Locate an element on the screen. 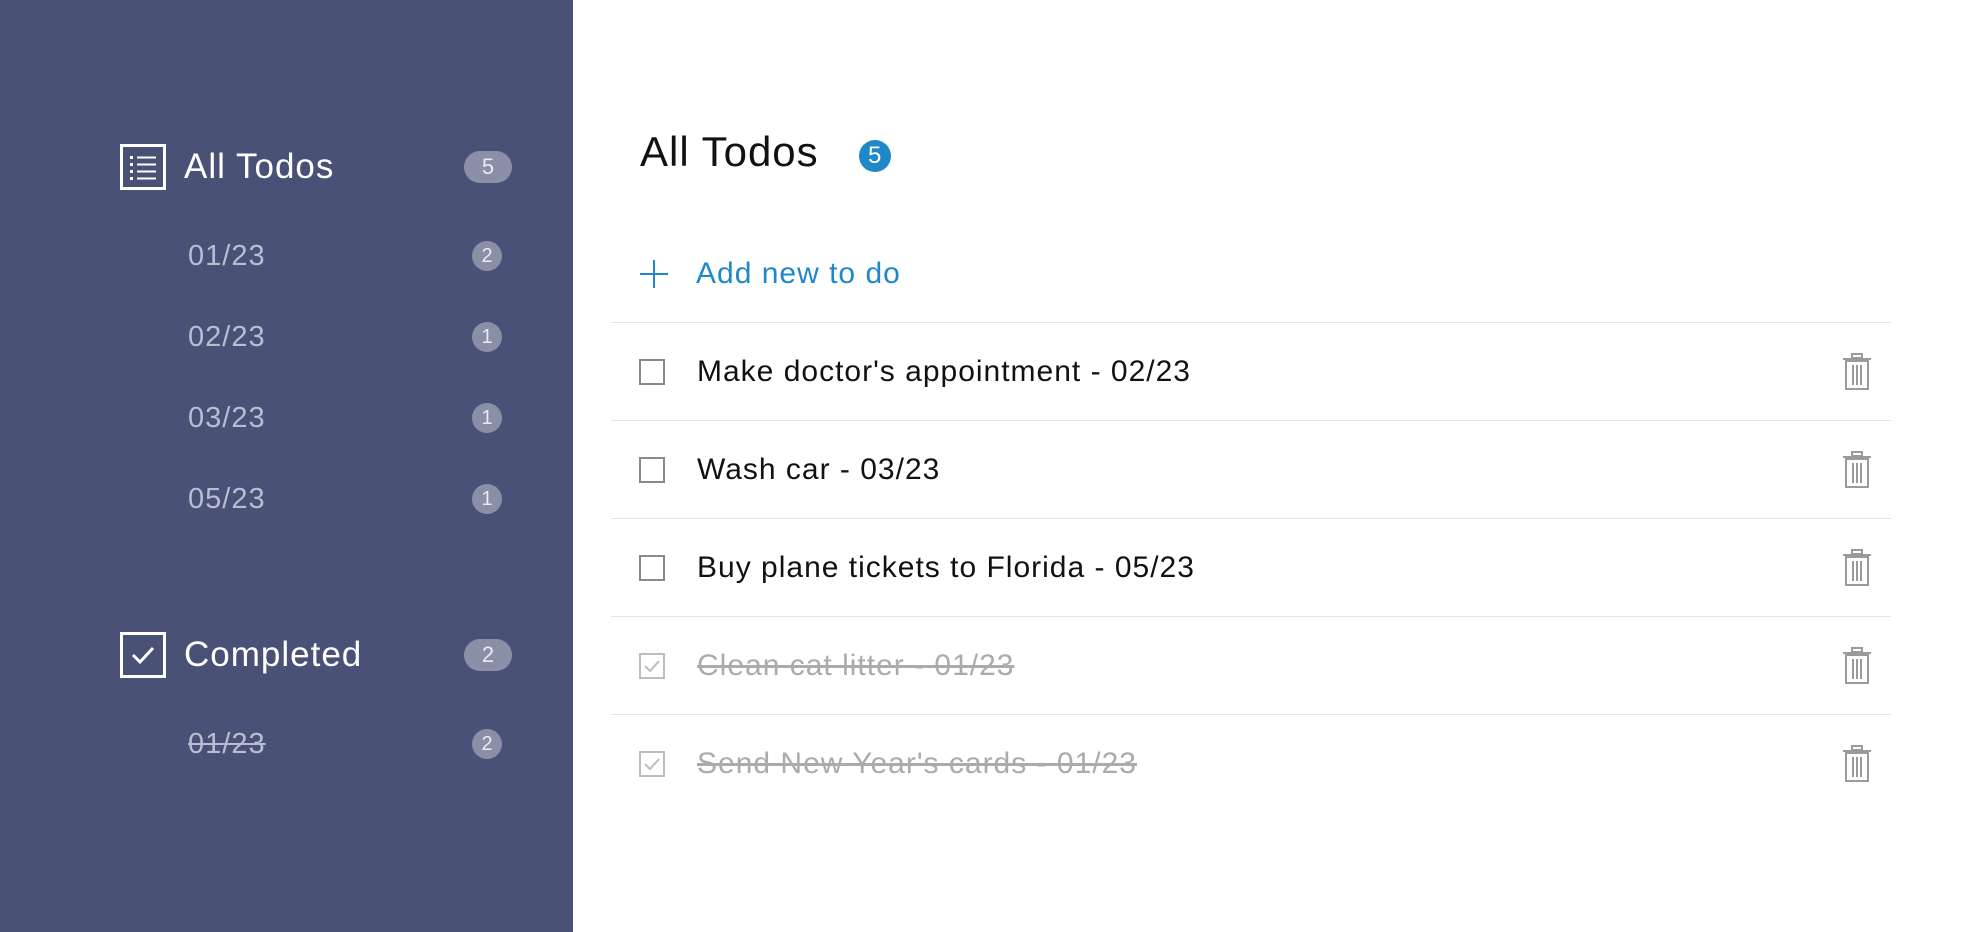  sidebar-date-label: 05/23 is located at coordinates (227, 498).